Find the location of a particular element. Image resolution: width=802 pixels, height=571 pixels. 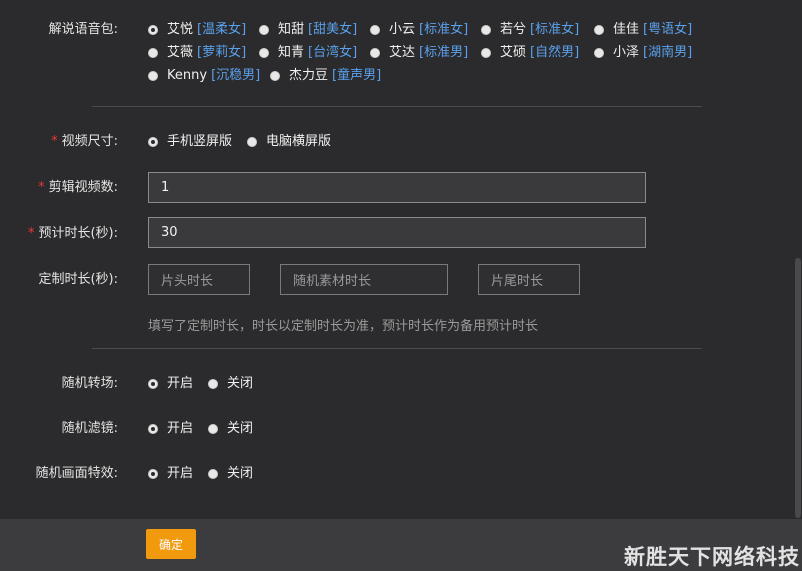

confirm-button: 确定 is located at coordinates (171, 544).